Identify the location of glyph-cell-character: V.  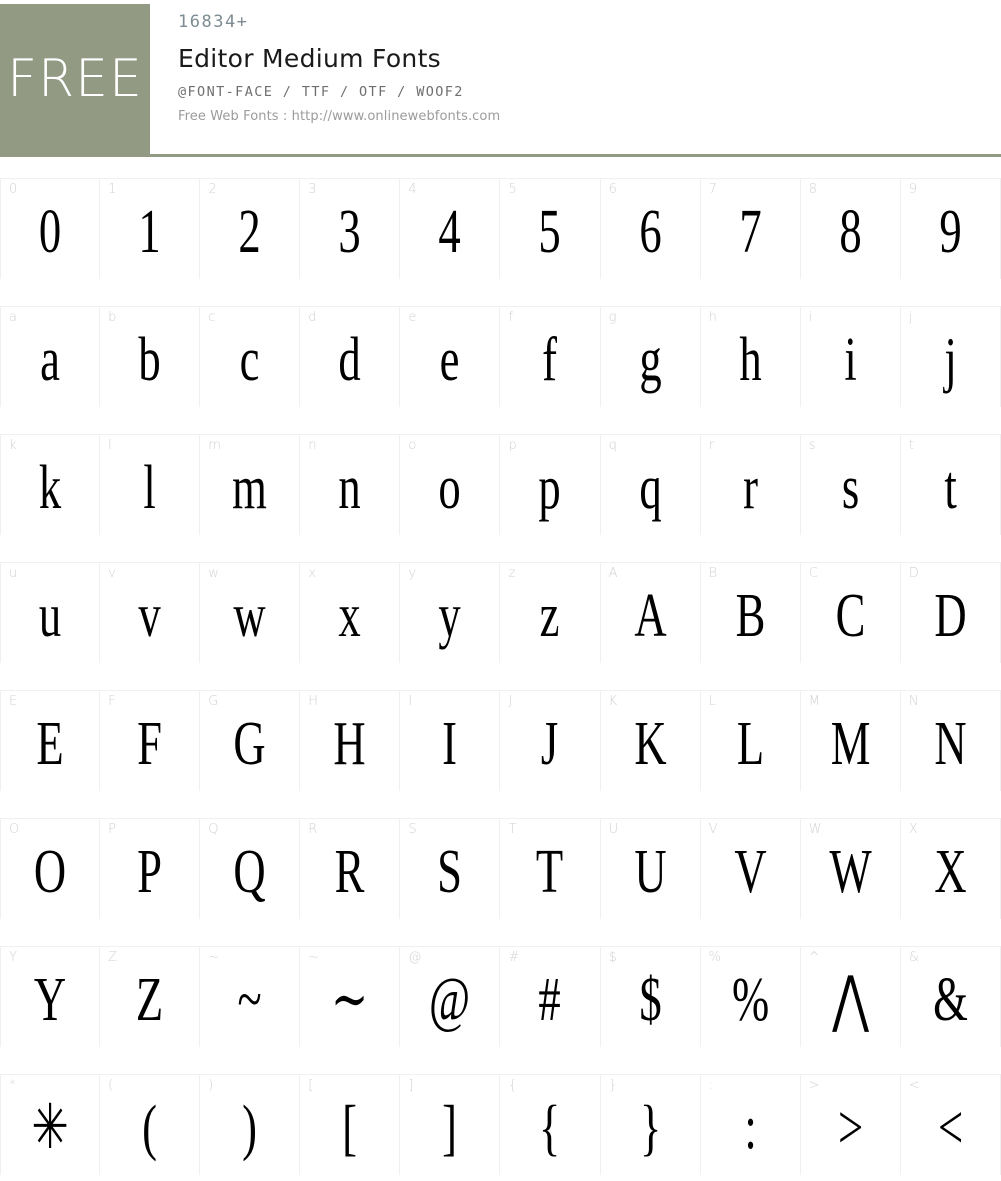
(750, 872).